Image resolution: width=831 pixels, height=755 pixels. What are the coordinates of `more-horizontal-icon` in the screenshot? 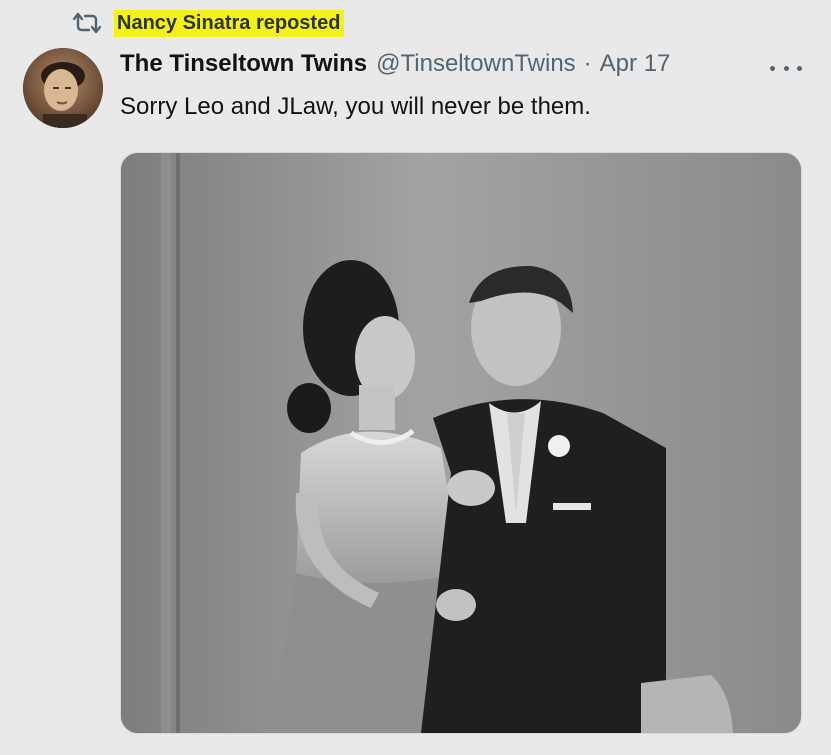 It's located at (786, 68).